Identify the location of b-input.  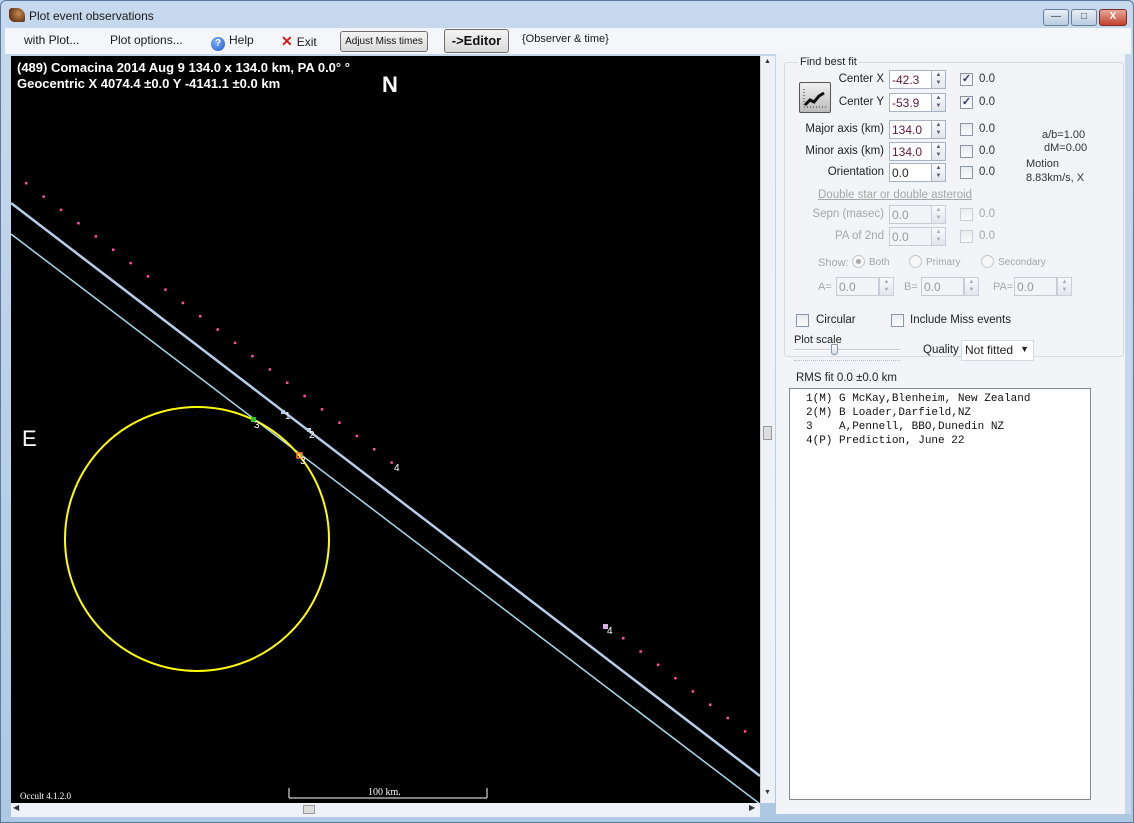
(942, 286).